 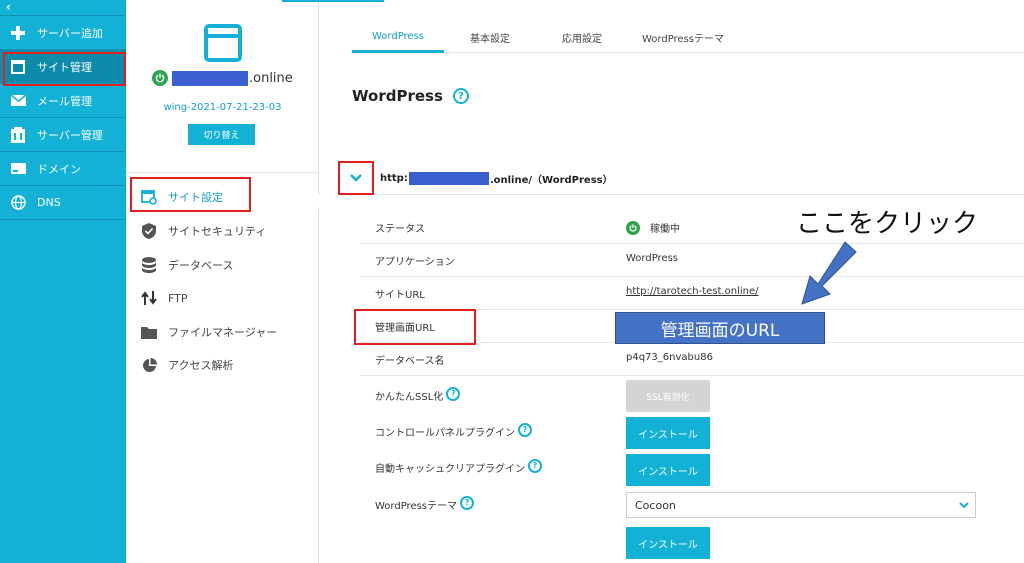 What do you see at coordinates (164, 298) in the screenshot?
I see `menu-item-ftp: FTP` at bounding box center [164, 298].